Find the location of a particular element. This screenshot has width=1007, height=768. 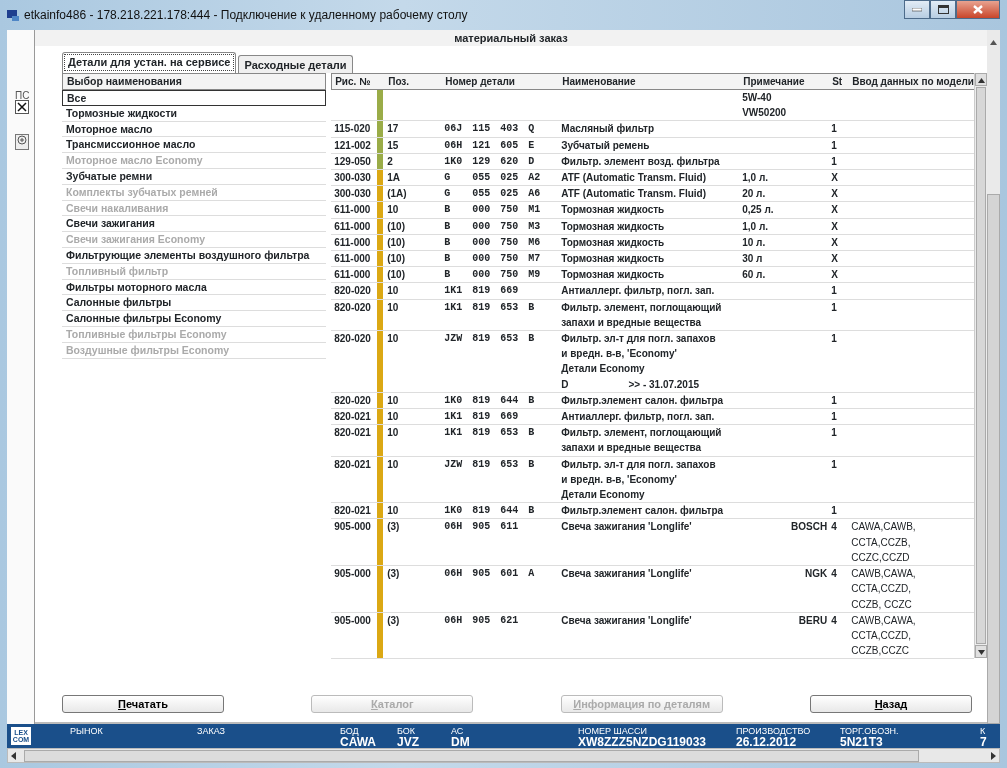

table-cell-text: Тормозная жидкость is located at coordinates (613, 275).